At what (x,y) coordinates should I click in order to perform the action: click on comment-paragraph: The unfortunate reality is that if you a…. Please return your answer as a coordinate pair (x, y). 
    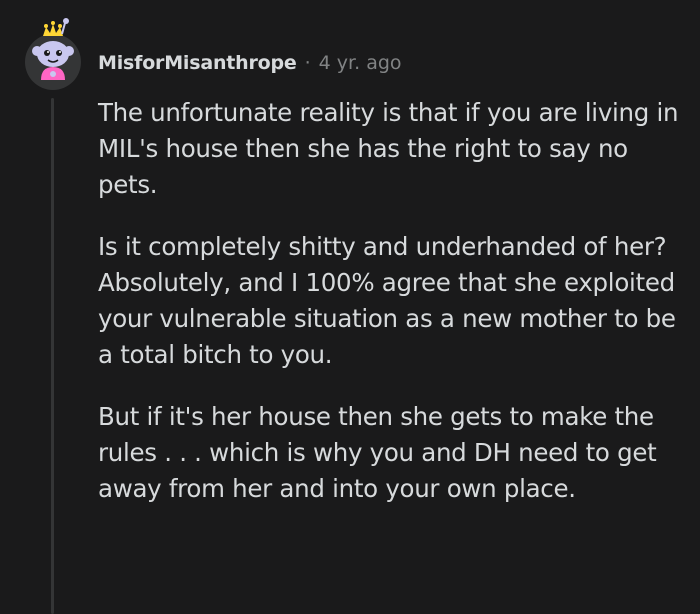
    Looking at the image, I should click on (388, 148).